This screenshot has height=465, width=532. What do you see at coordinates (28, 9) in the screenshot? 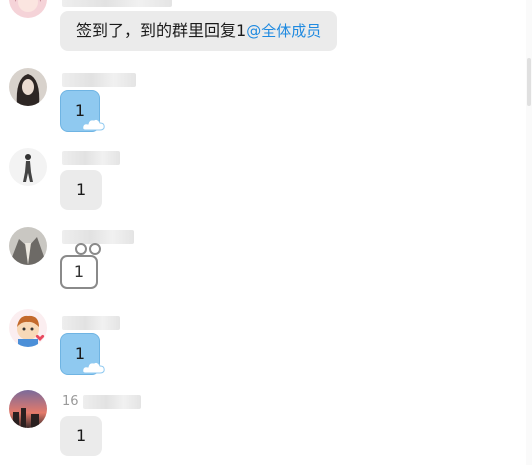
I see `avatar-pink-girl` at bounding box center [28, 9].